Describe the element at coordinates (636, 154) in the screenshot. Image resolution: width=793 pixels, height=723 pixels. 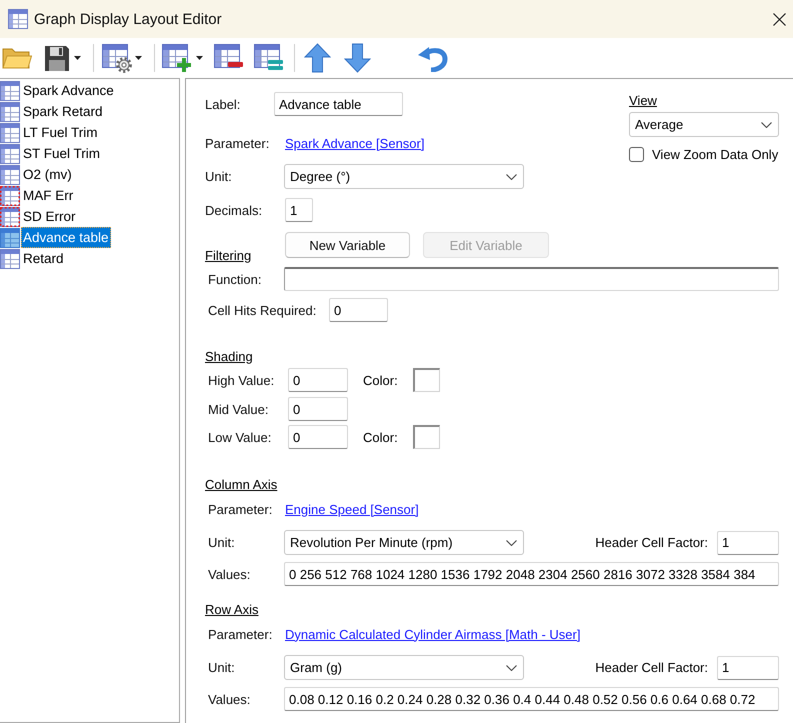
I see `checkbox` at that location.